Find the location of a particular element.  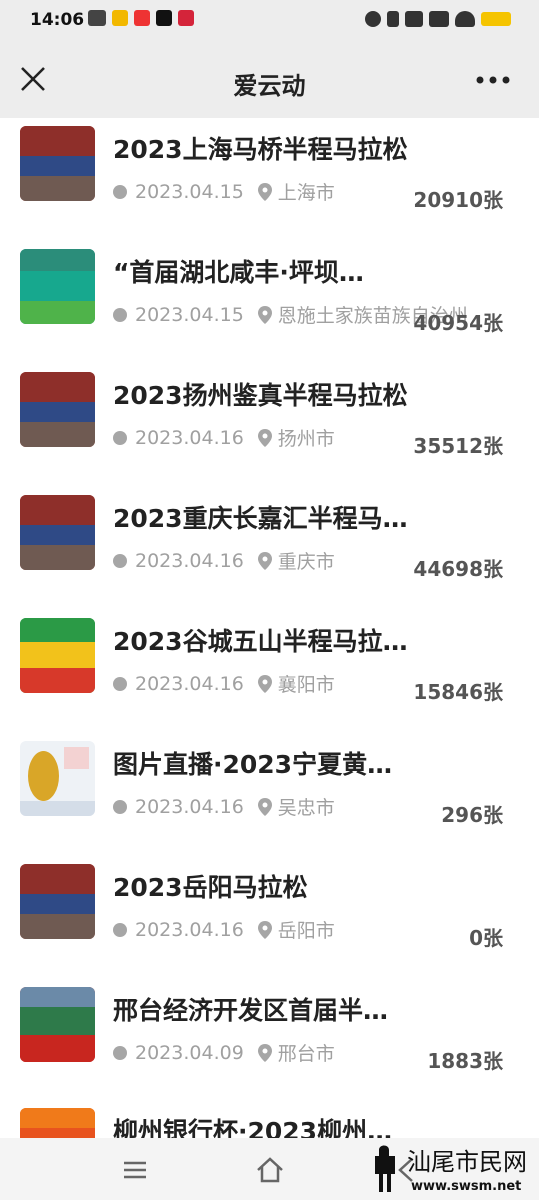

event-title: 2023扬州鉴真半程马拉松 is located at coordinates (260, 395).